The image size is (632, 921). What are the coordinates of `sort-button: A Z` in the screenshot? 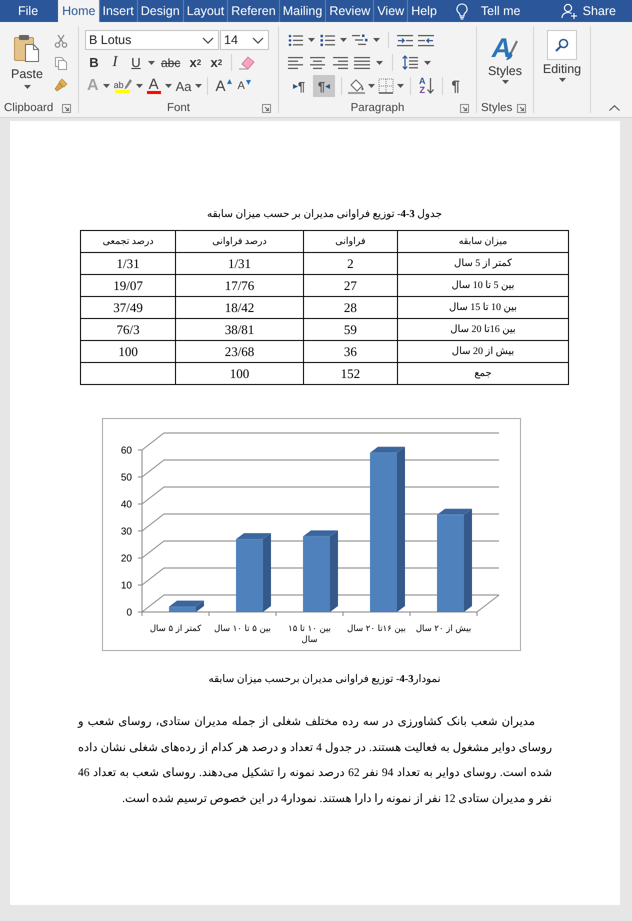 It's located at (426, 86).